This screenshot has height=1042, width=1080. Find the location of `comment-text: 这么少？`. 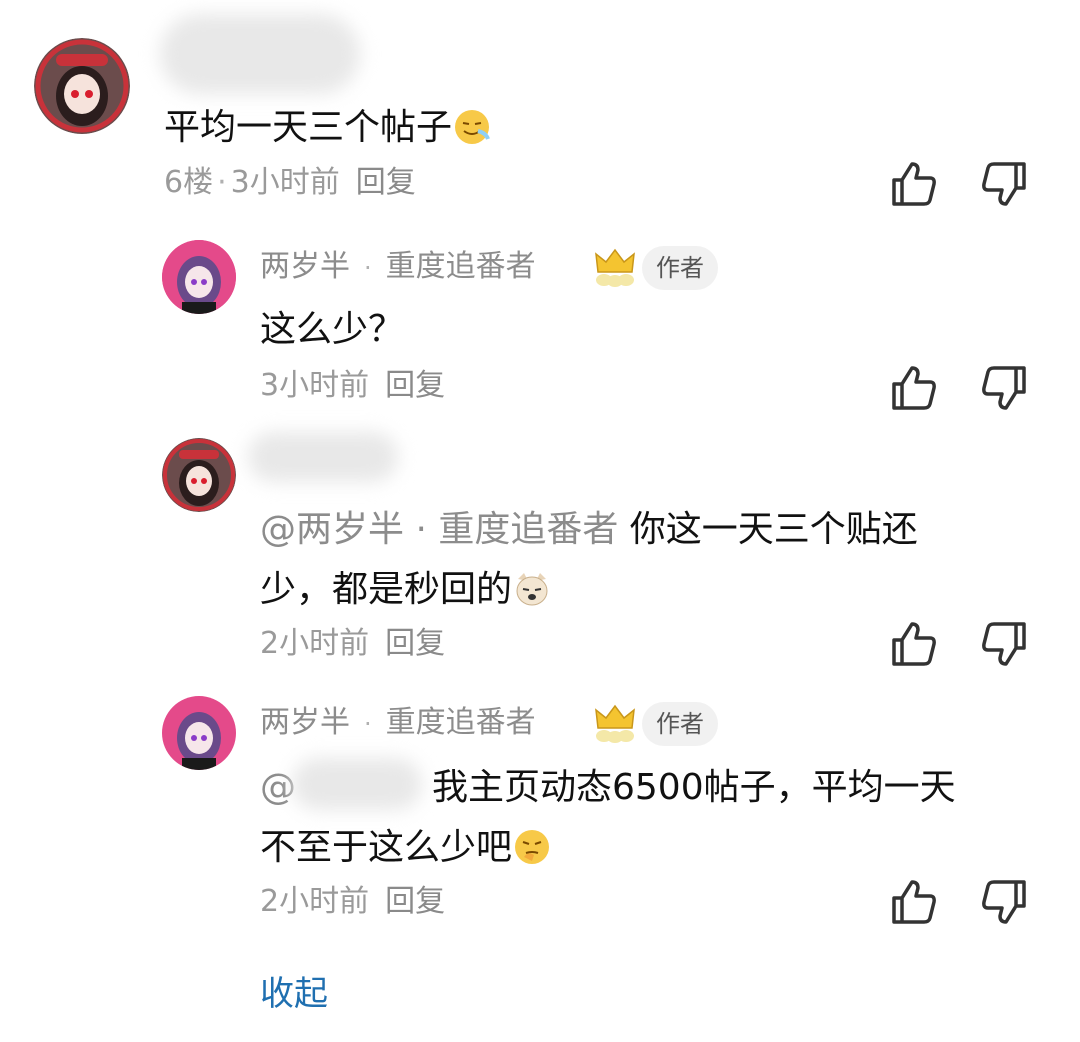

comment-text: 这么少？ is located at coordinates (332, 329).